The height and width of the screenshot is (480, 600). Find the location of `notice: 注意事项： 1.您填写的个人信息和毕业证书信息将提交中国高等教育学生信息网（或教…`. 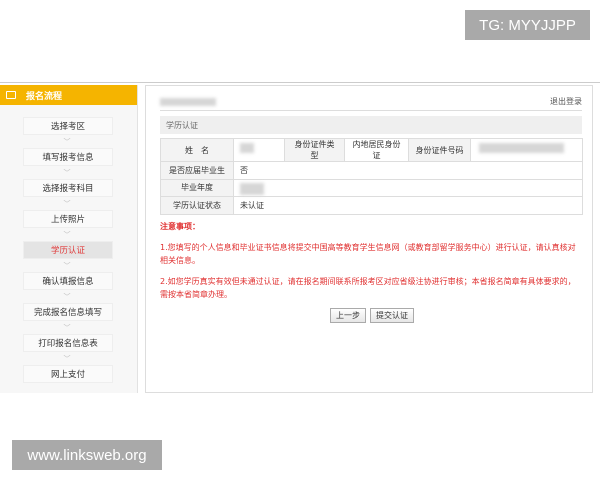

notice: 注意事项： 1.您填写的个人信息和毕业证书信息将提交中国高等教育学生信息网（或教… is located at coordinates (370, 264).